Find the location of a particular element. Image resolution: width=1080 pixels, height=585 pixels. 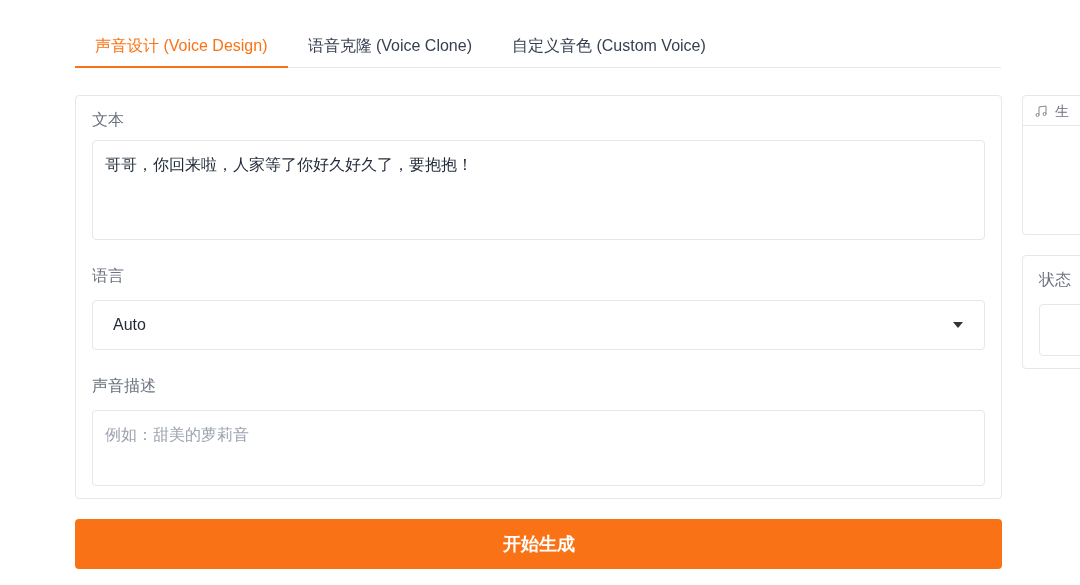

language-dropdown: Auto is located at coordinates (538, 325).